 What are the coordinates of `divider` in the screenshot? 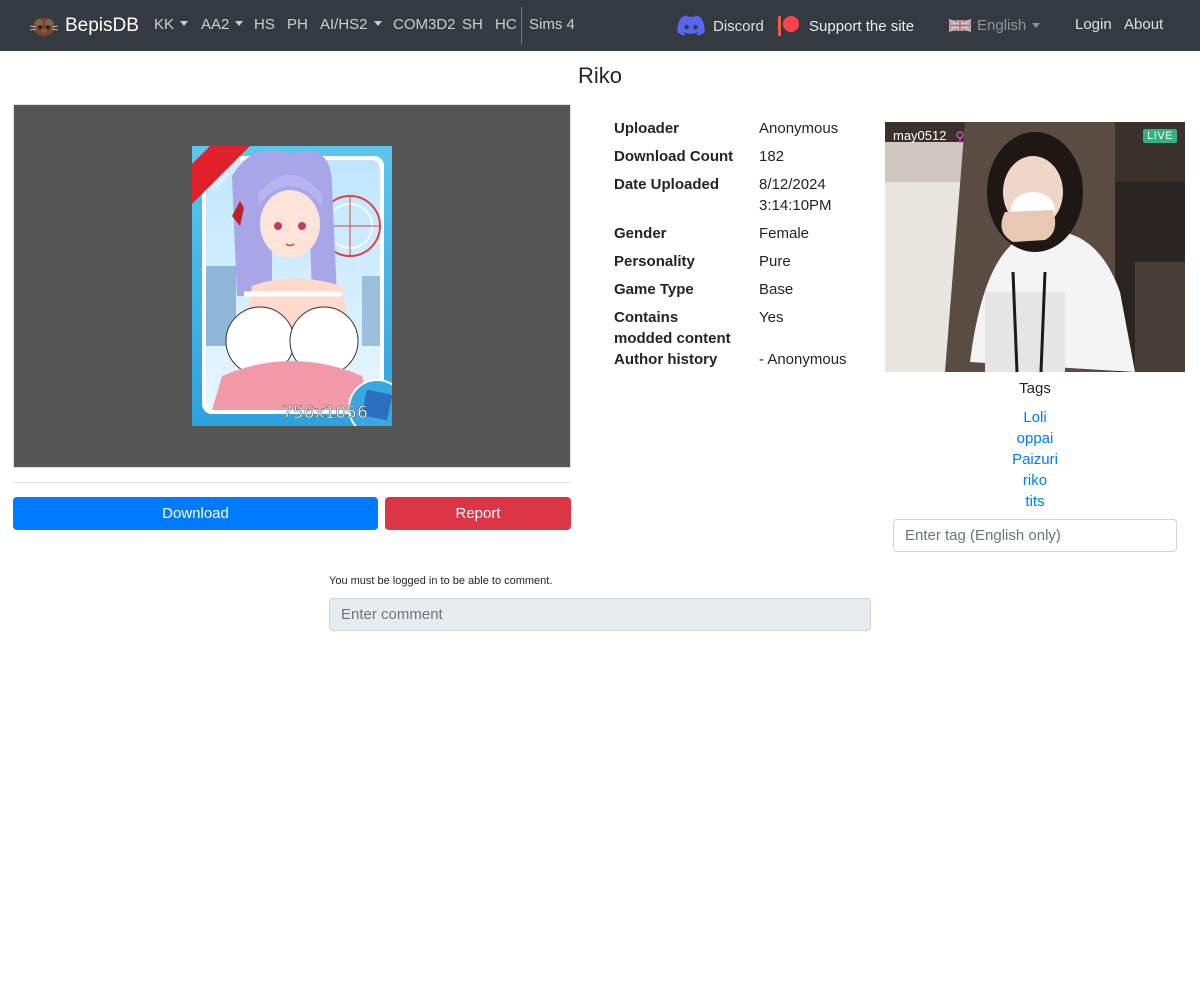 It's located at (292, 482).